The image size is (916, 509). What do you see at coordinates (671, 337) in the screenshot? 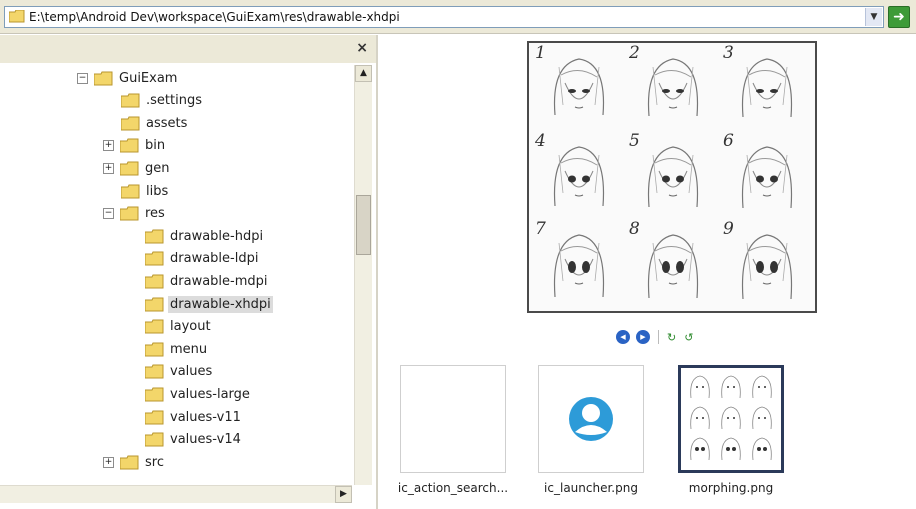
I see `rotate-clockwise-icon: ↻` at bounding box center [671, 337].